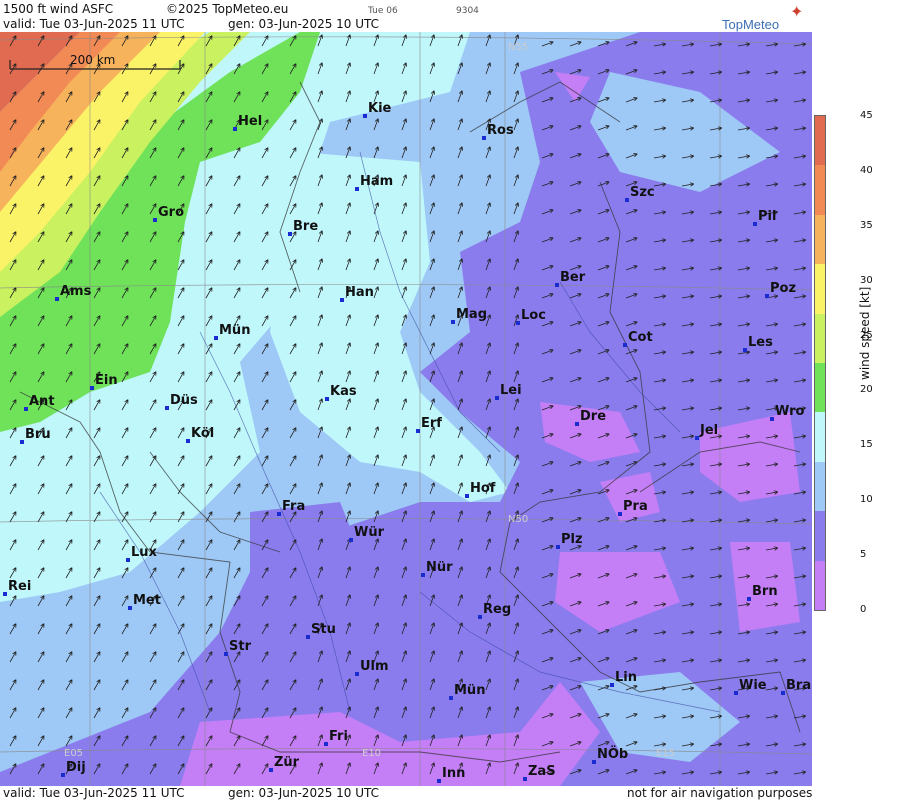  I want to click on city-label: Plz, so click(572, 539).